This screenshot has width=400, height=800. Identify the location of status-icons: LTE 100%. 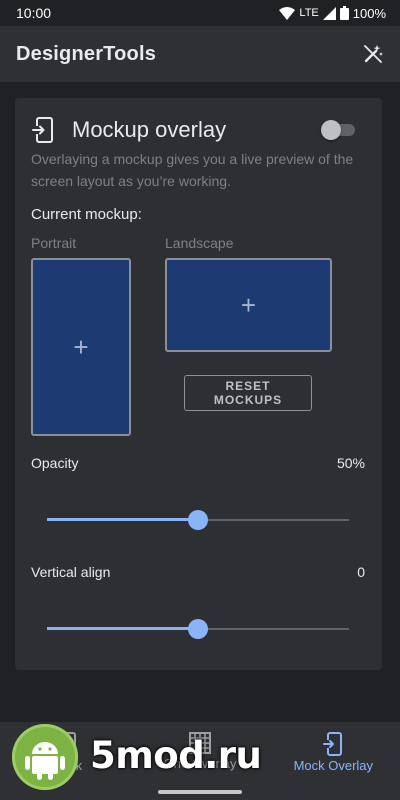
(332, 13).